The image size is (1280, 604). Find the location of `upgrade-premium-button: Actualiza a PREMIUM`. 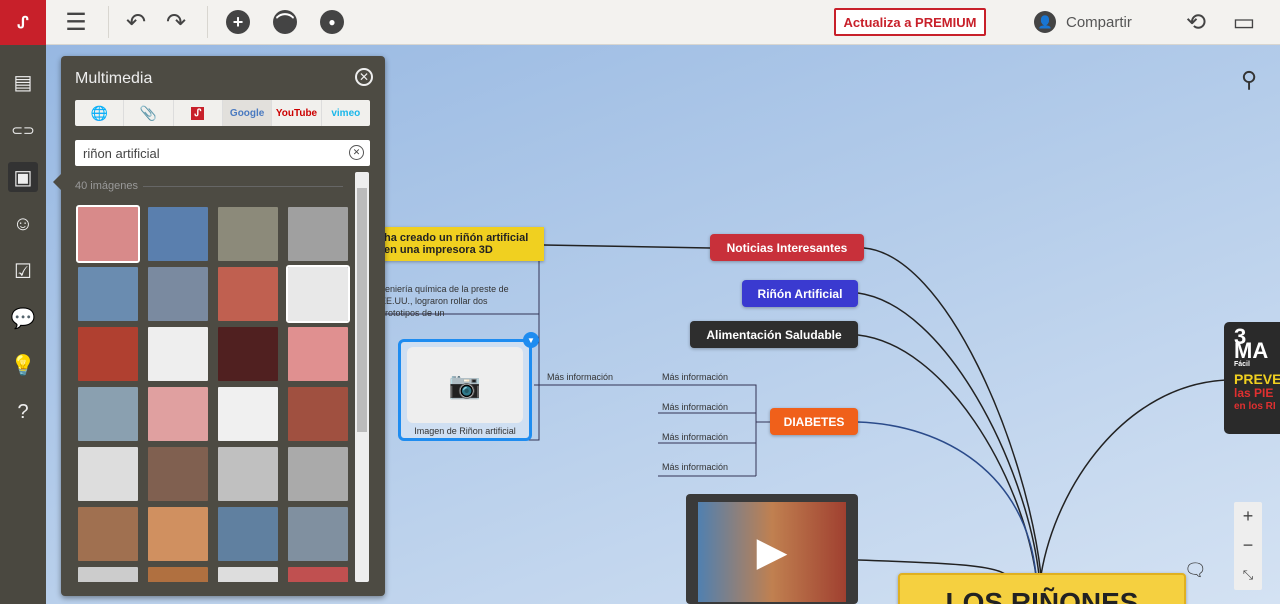

upgrade-premium-button: Actualiza a PREMIUM is located at coordinates (910, 22).